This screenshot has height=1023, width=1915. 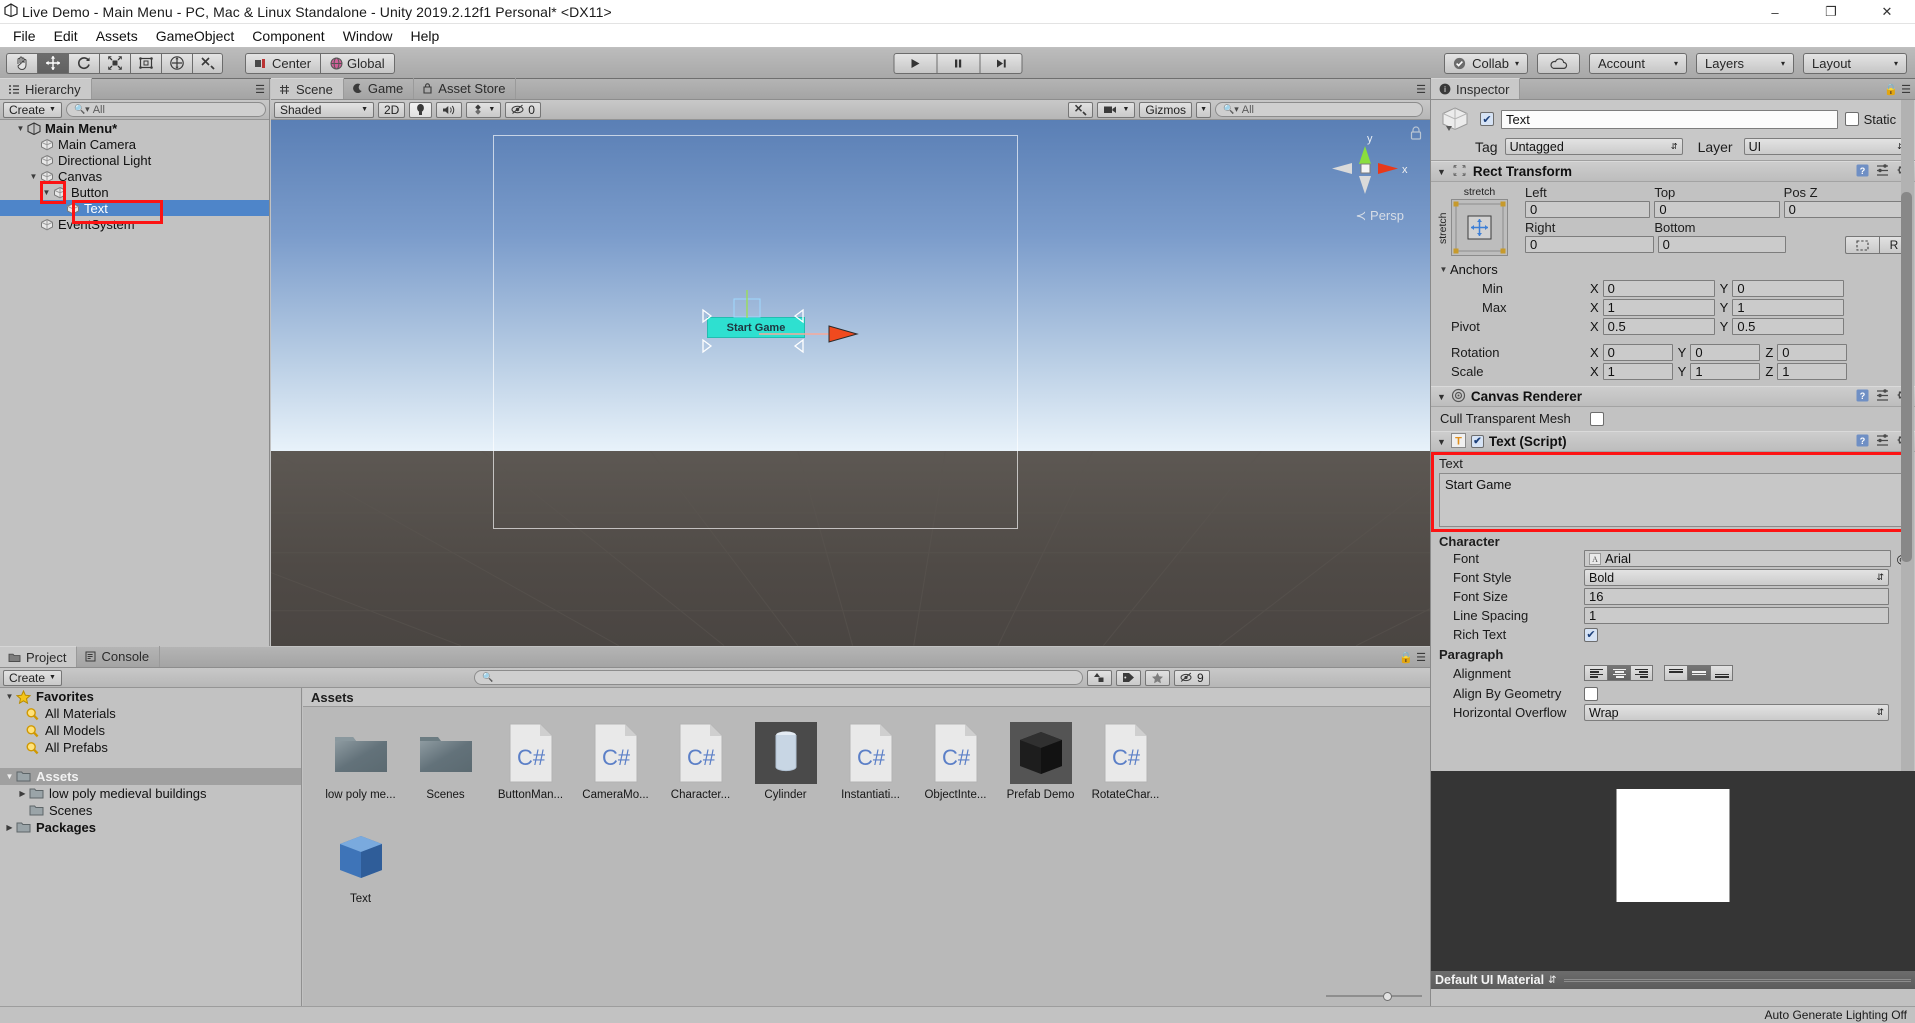 What do you see at coordinates (1387, 996) in the screenshot?
I see `slider-knob` at bounding box center [1387, 996].